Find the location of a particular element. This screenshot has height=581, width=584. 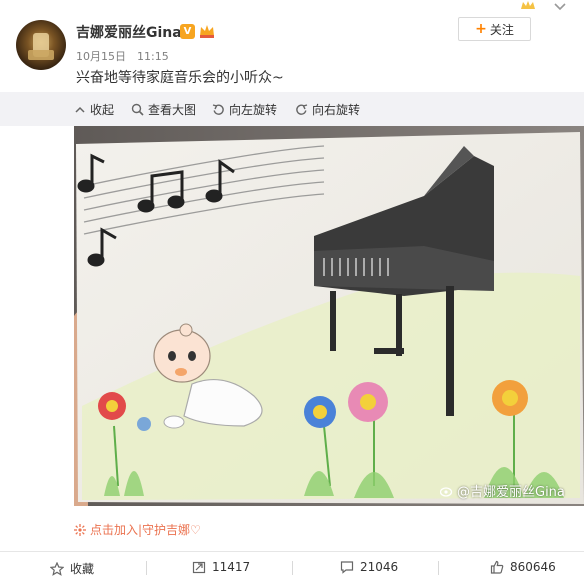

favorite-button: 收藏 is located at coordinates (72, 568).